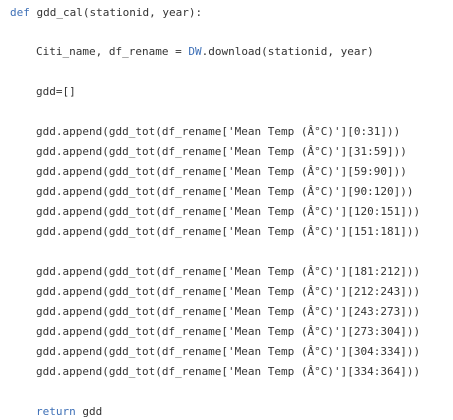 The image size is (453, 420). I want to click on assign-module-ref: DW, so click(195, 51).